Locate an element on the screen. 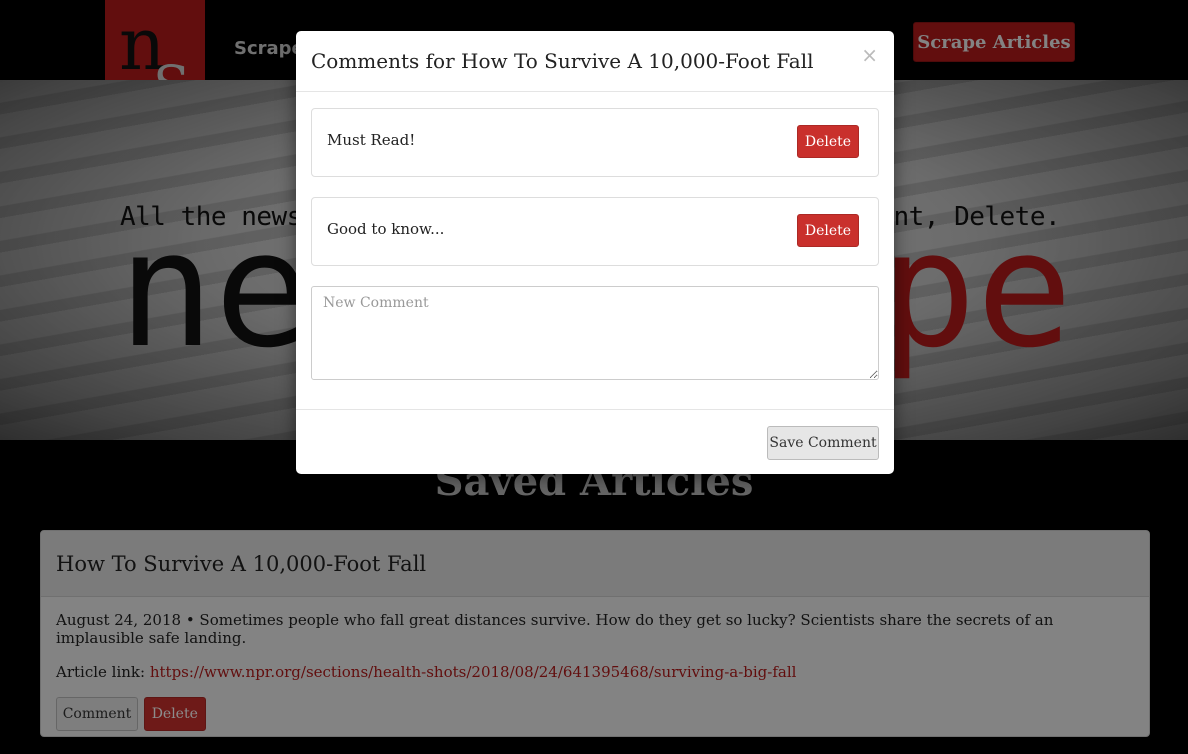 The image size is (1188, 754). comment-text: Must Read! is located at coordinates (371, 140).